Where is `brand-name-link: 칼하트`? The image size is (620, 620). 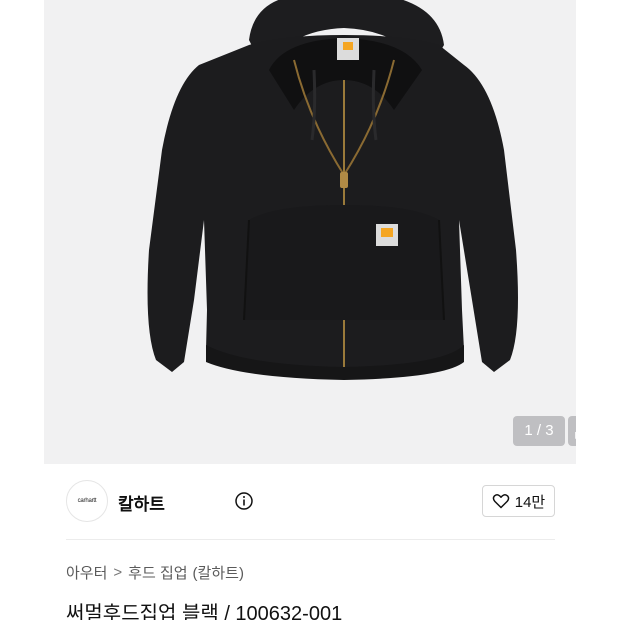 brand-name-link: 칼하트 is located at coordinates (141, 502).